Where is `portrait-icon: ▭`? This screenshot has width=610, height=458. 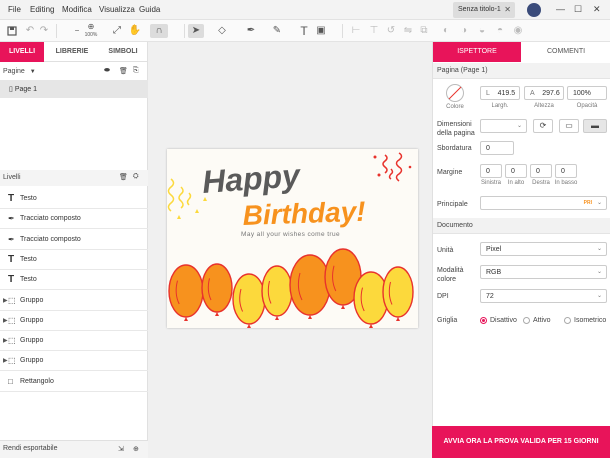
portrait-icon: ▭ is located at coordinates (569, 126).